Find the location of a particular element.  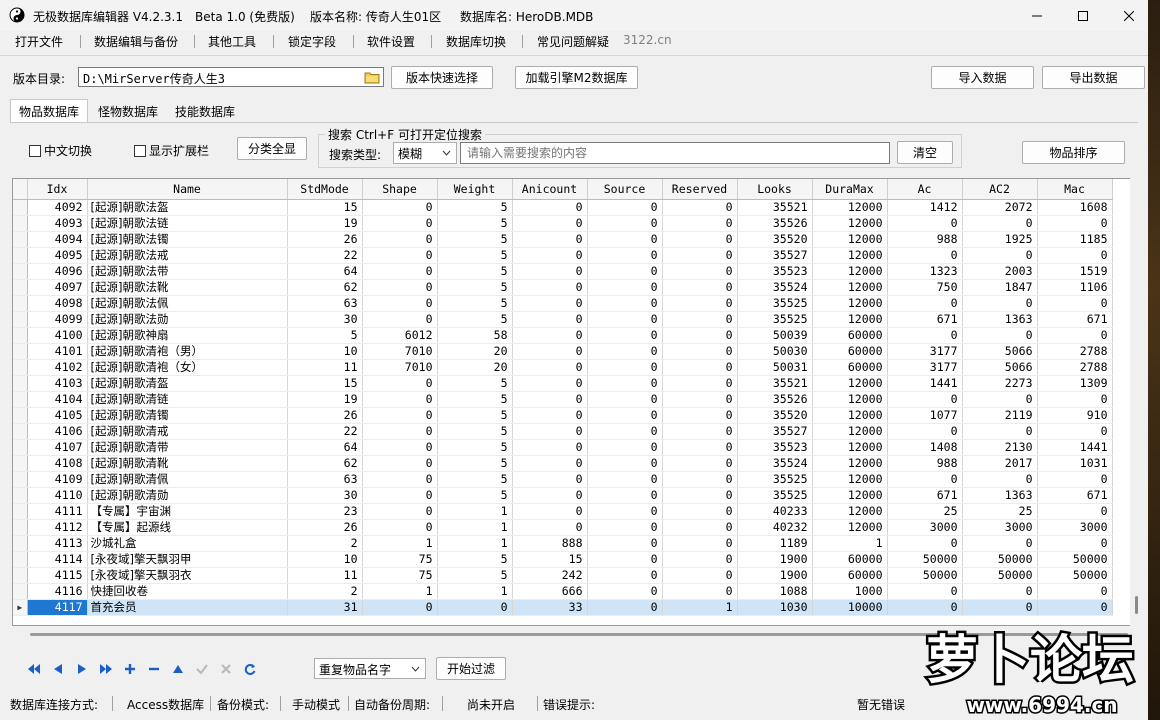

table-cell: 10 is located at coordinates (325, 351).